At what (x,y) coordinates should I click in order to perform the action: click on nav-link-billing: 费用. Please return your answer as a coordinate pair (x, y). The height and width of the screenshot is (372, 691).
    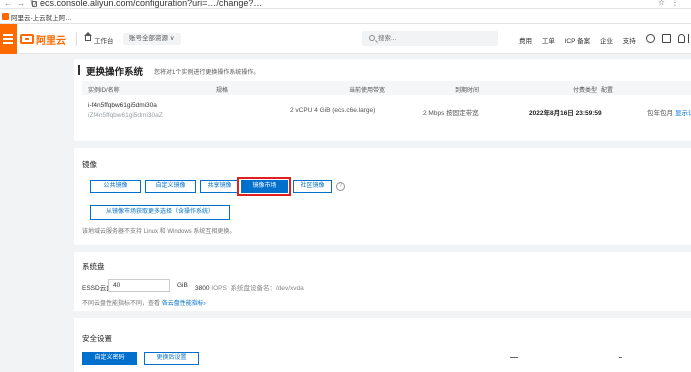
    Looking at the image, I should click on (525, 41).